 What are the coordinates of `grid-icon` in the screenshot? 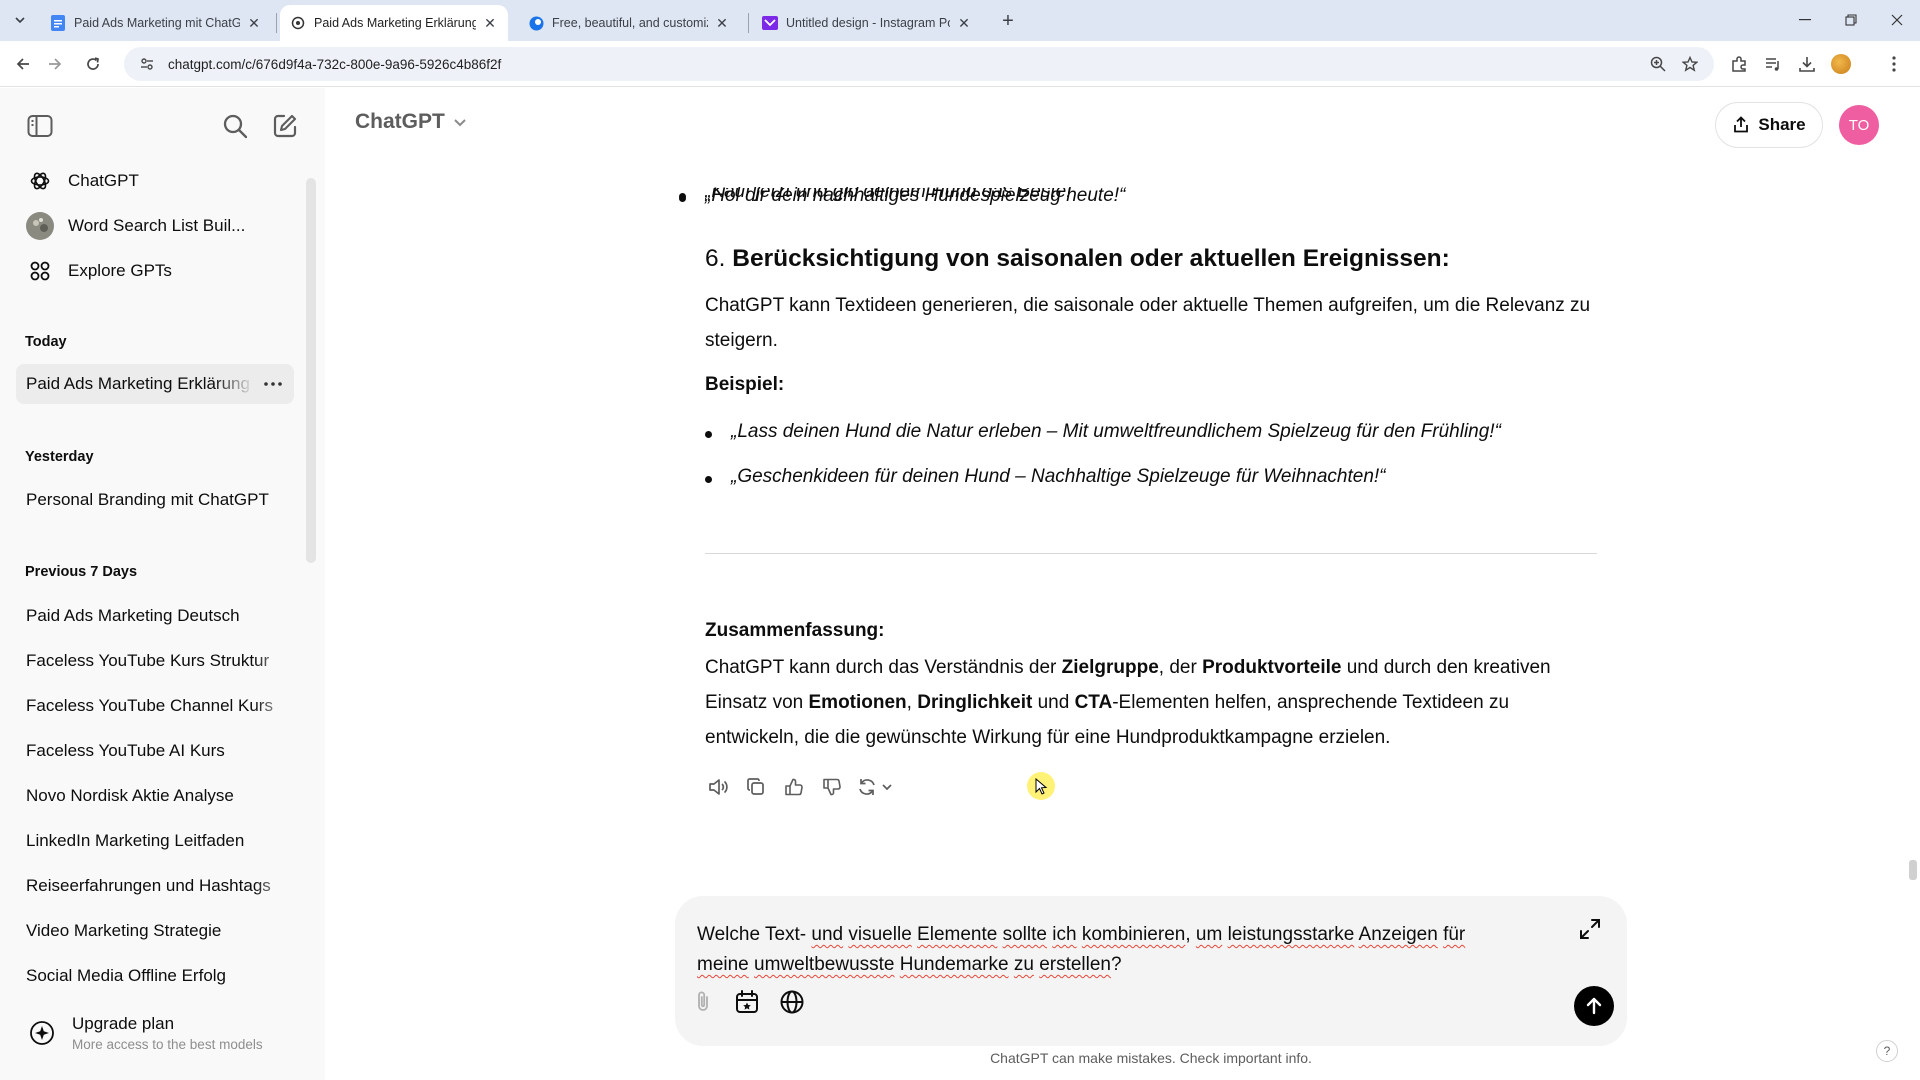 It's located at (40, 271).